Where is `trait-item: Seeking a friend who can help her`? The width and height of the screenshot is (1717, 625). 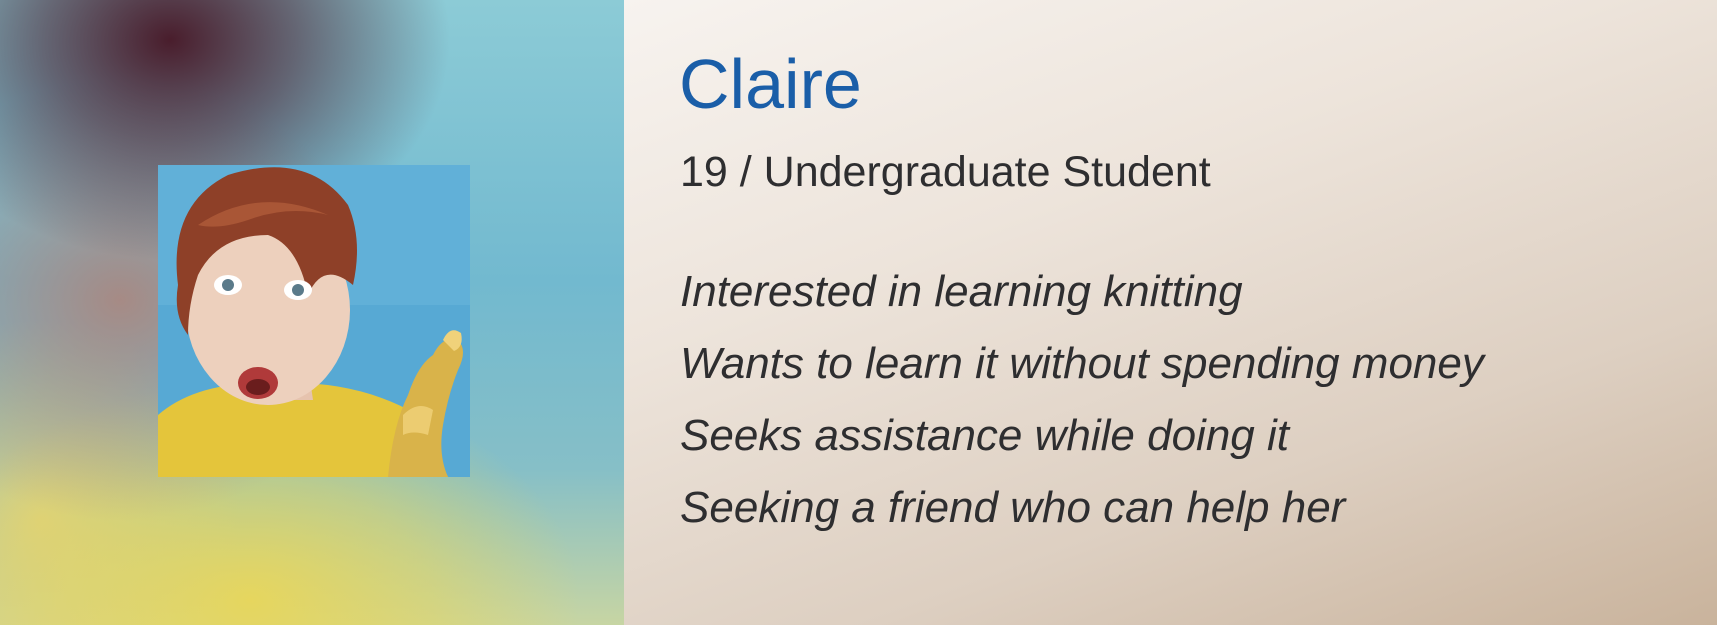
trait-item: Seeking a friend who can help her is located at coordinates (1013, 507).